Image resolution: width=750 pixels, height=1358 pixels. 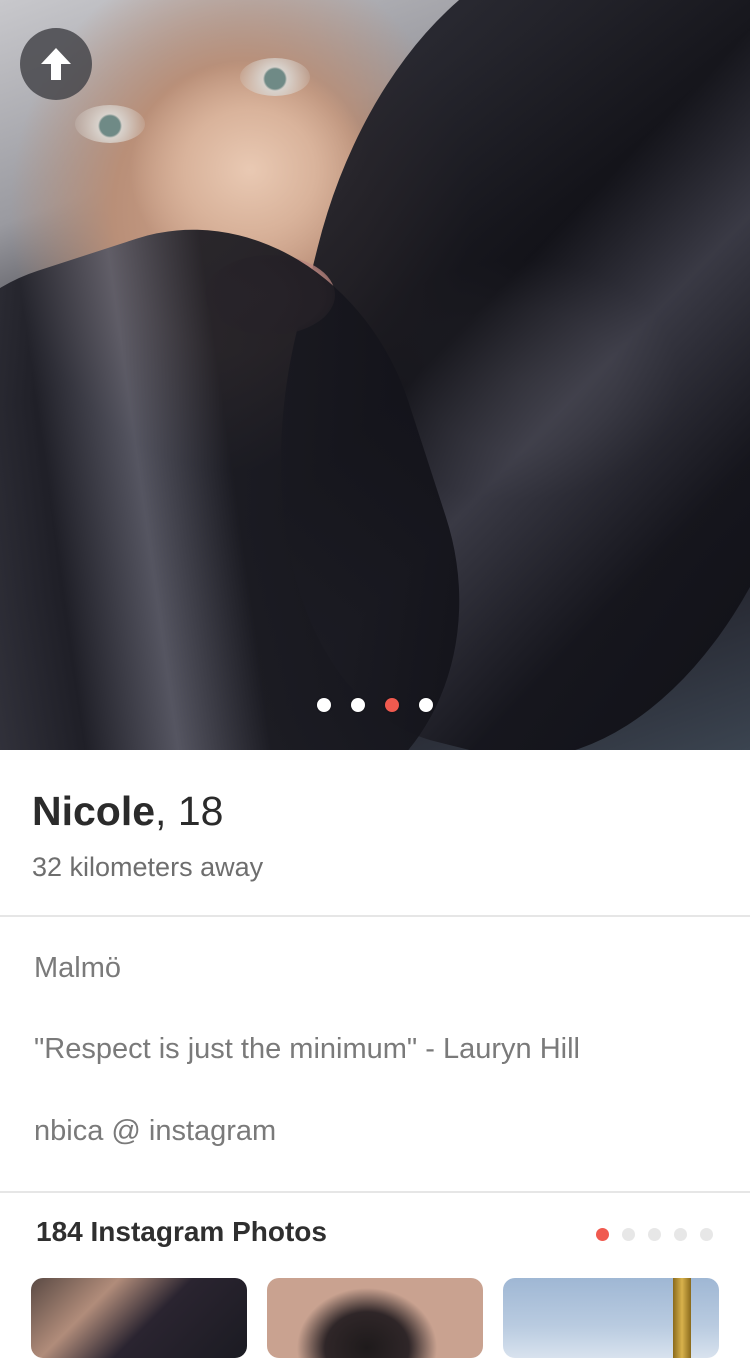 I want to click on instagram-dot-active, so click(x=602, y=1234).